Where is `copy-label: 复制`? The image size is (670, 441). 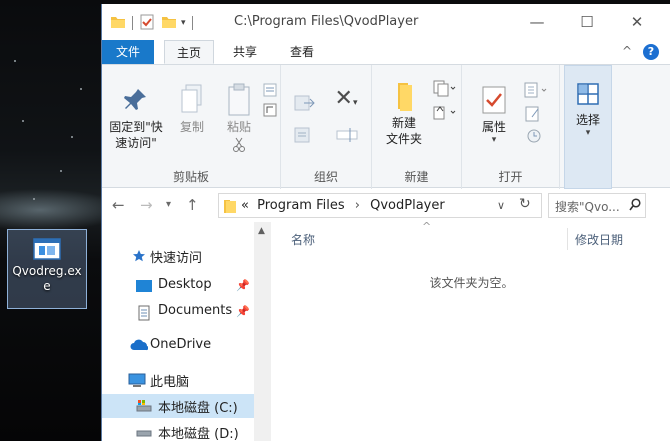 copy-label: 复制 is located at coordinates (191, 127).